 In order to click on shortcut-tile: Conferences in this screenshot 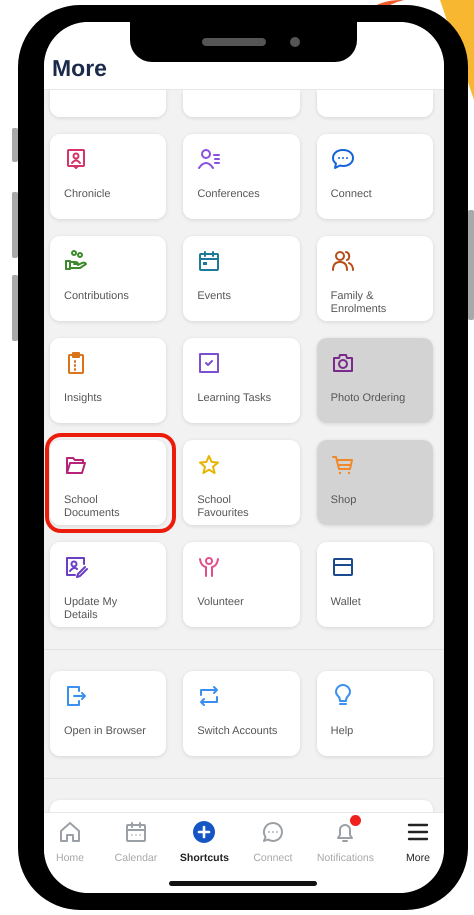, I will do `click(241, 176)`.